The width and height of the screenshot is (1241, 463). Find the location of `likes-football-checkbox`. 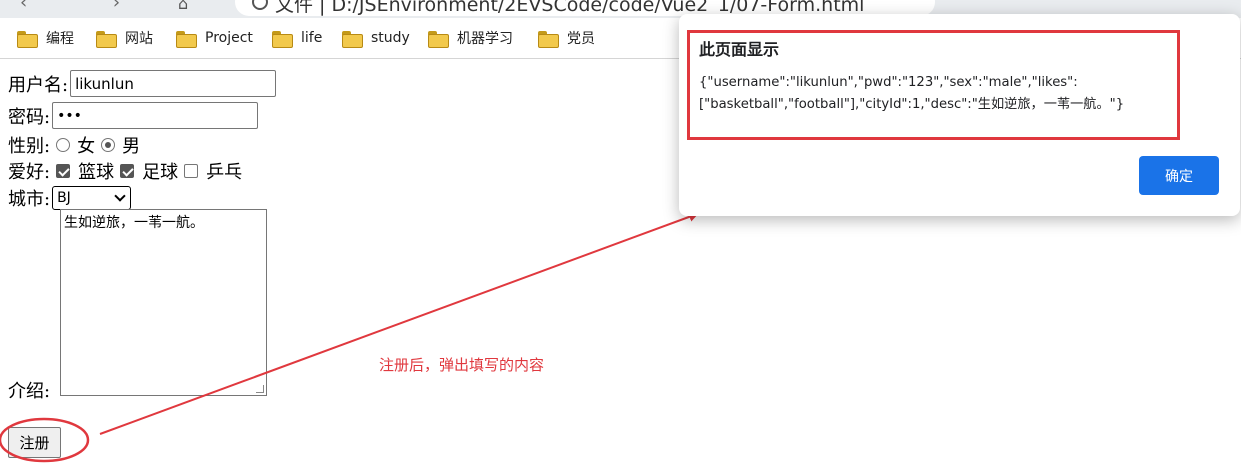

likes-football-checkbox is located at coordinates (127, 171).